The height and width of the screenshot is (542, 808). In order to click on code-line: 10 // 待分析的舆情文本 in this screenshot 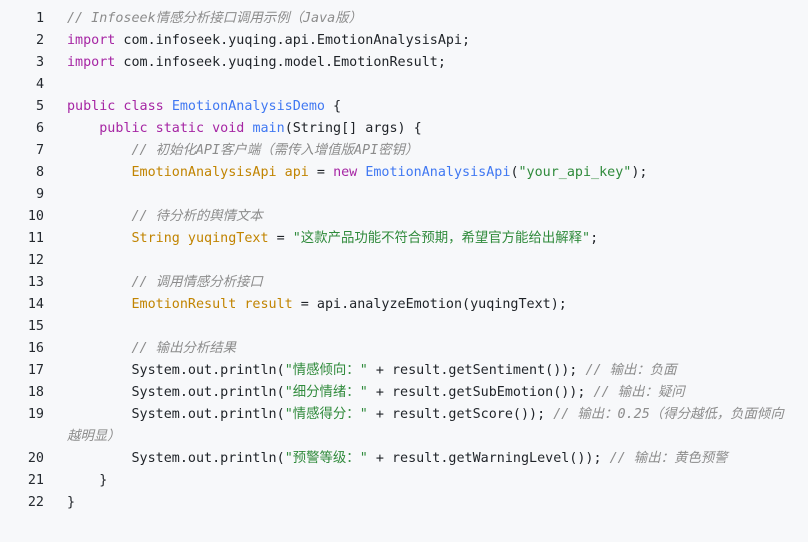, I will do `click(404, 217)`.